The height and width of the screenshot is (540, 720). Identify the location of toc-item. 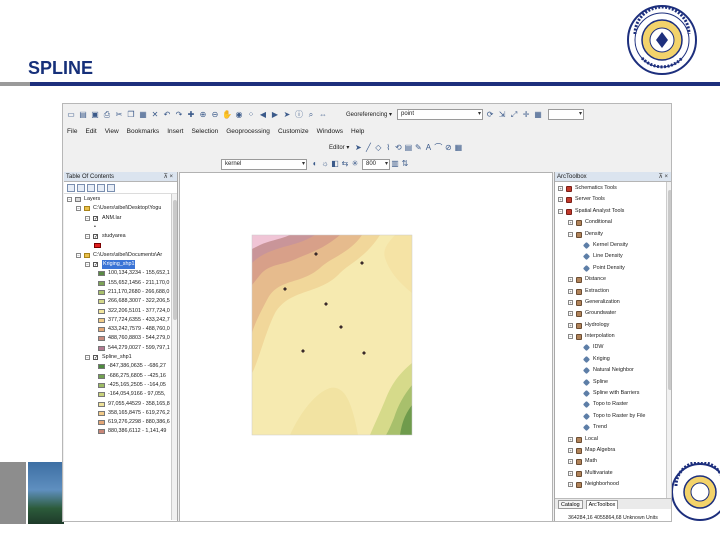
(120, 245).